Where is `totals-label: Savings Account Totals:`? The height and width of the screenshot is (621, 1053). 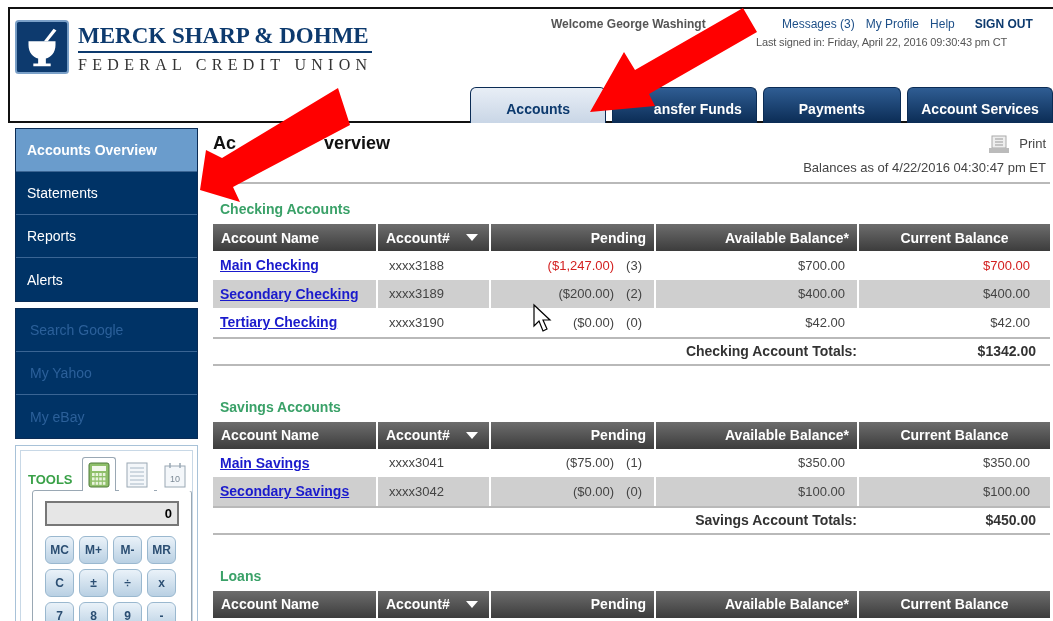
totals-label: Savings Account Totals: is located at coordinates (775, 520).